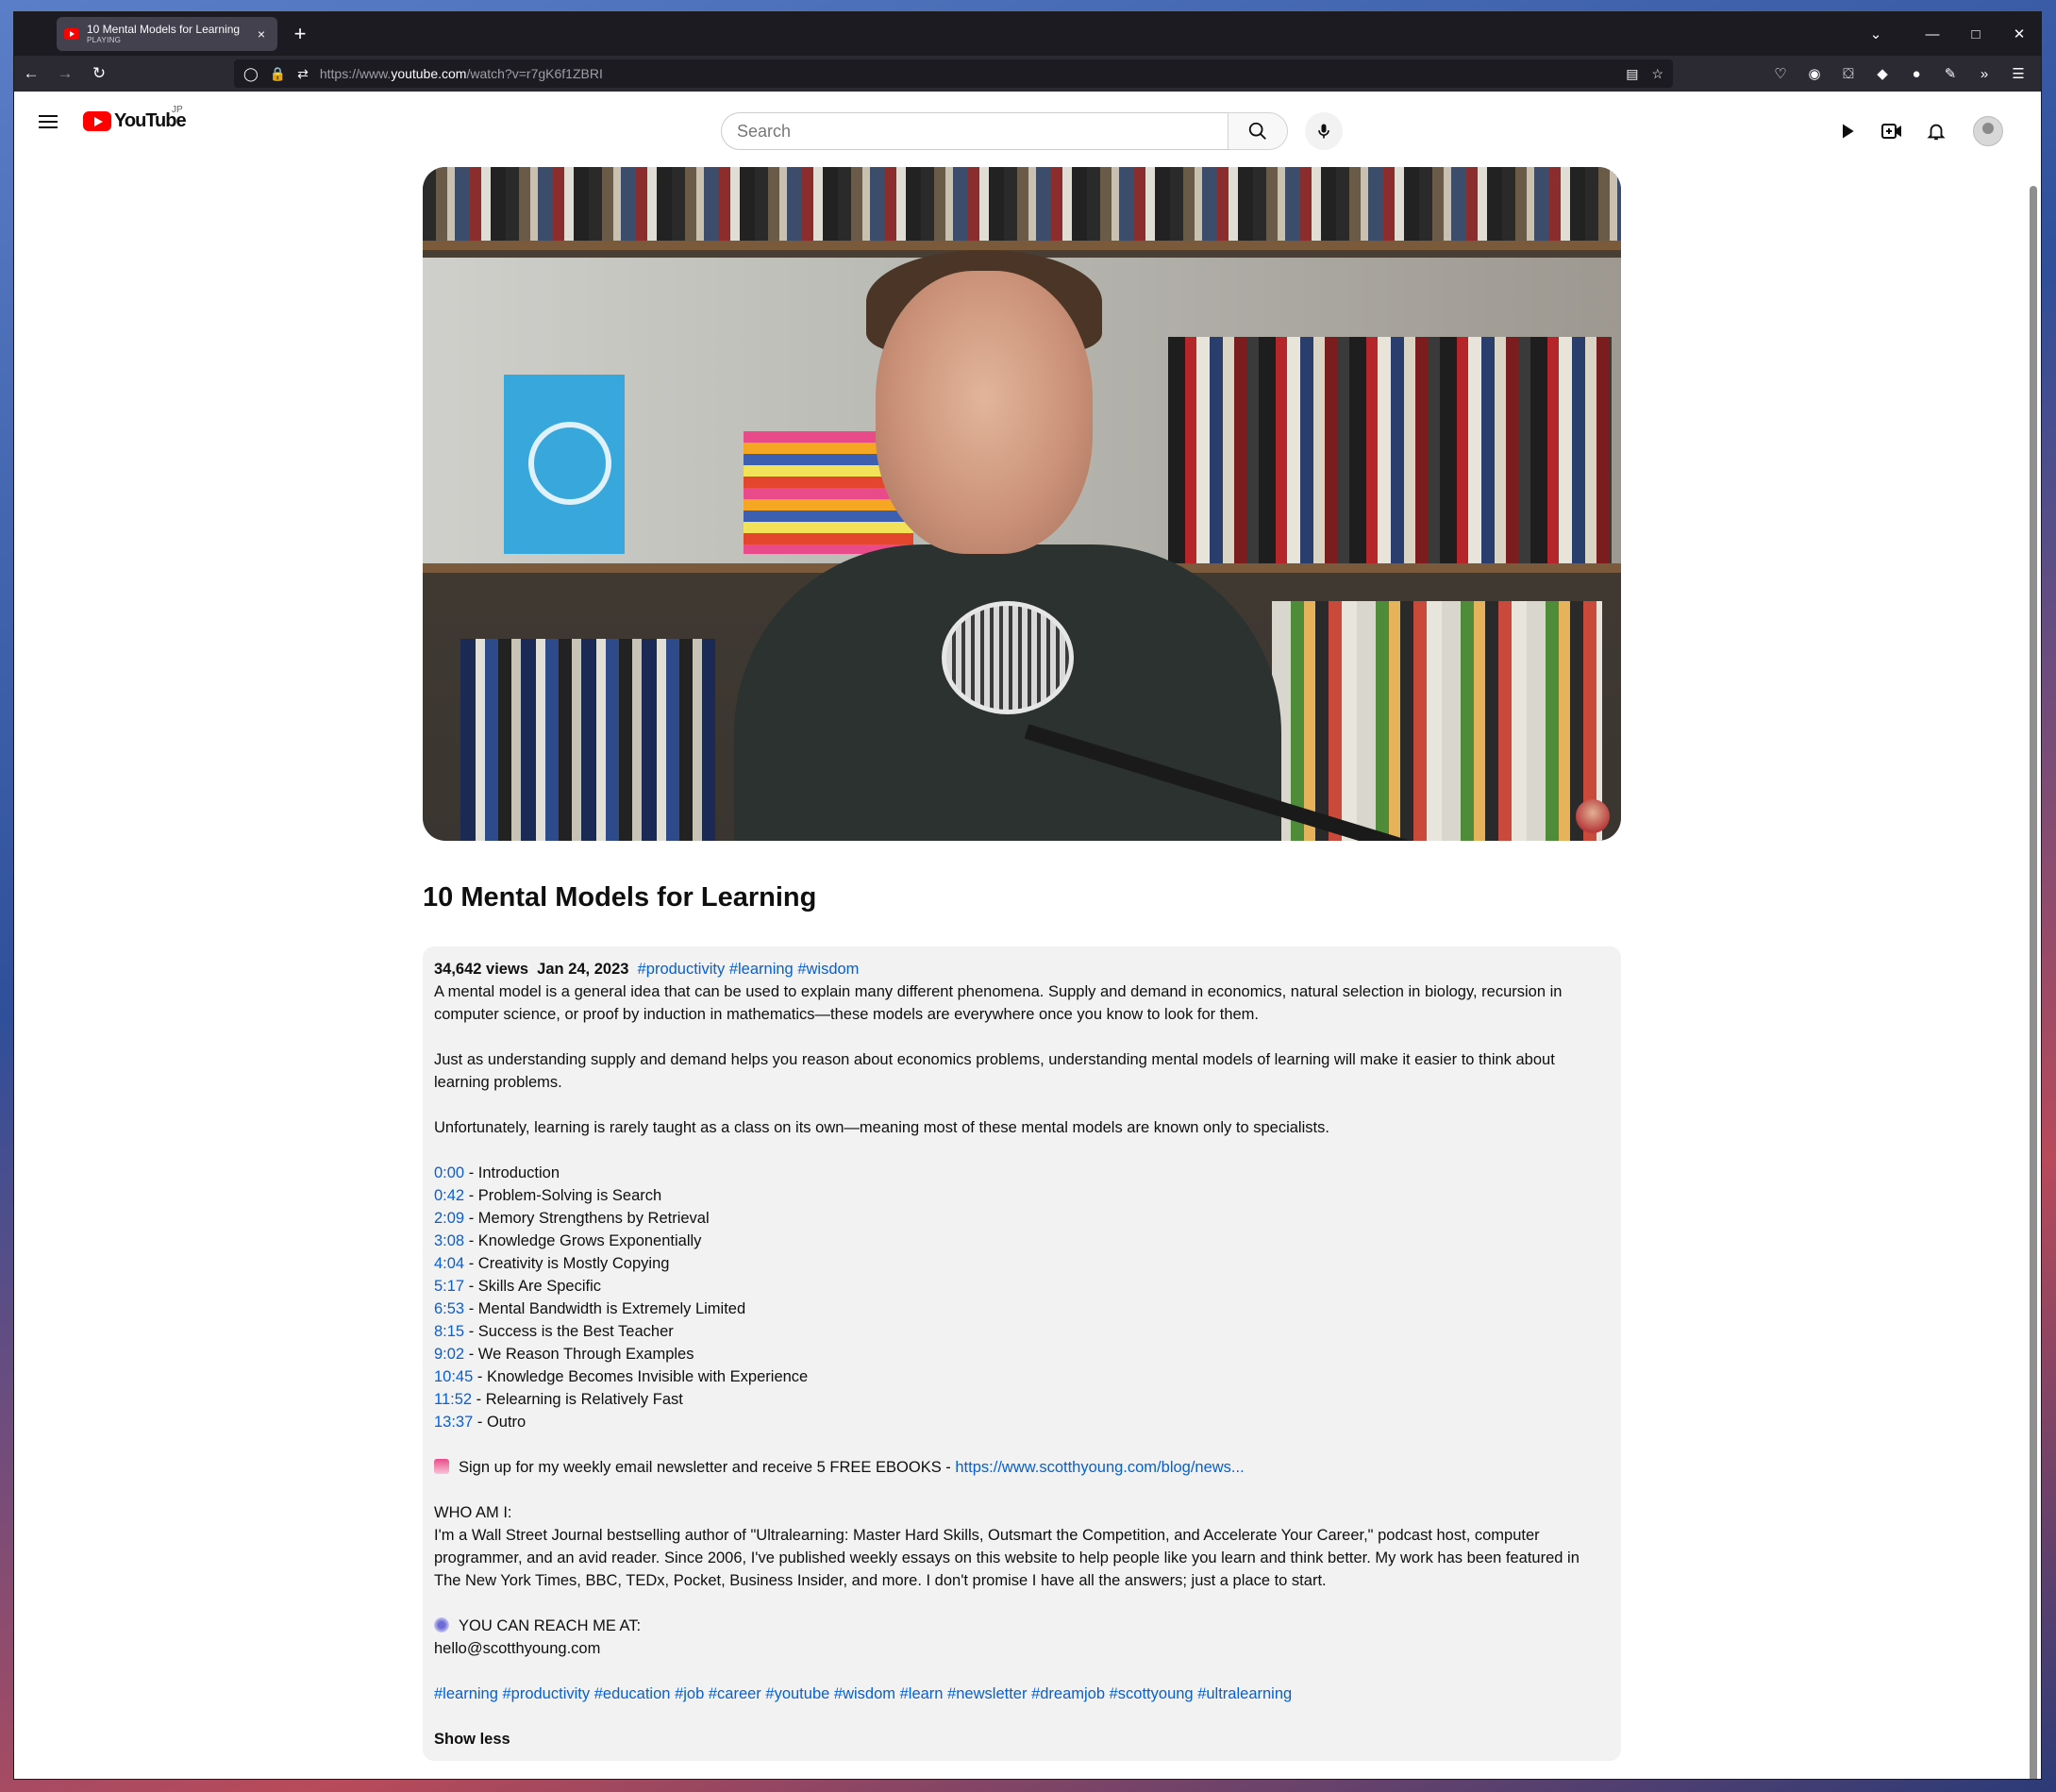  I want to click on tab-close-icon: ×, so click(261, 34).